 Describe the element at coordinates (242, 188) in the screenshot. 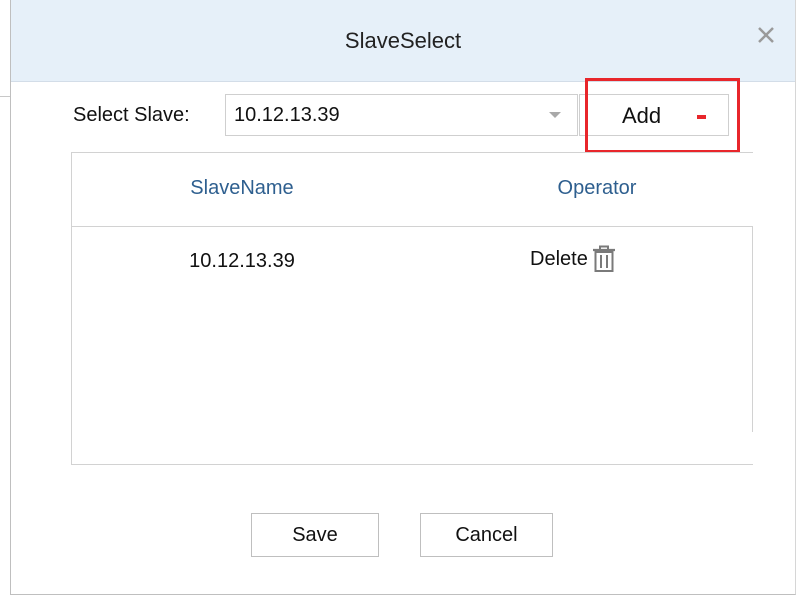

I see `column-header-slavename: SlaveName` at that location.